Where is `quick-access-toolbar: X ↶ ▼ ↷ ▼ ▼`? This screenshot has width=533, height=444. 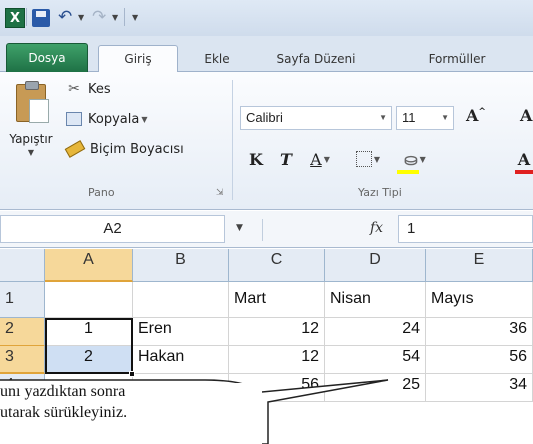 quick-access-toolbar: X ↶ ▼ ↷ ▼ ▼ is located at coordinates (266, 18).